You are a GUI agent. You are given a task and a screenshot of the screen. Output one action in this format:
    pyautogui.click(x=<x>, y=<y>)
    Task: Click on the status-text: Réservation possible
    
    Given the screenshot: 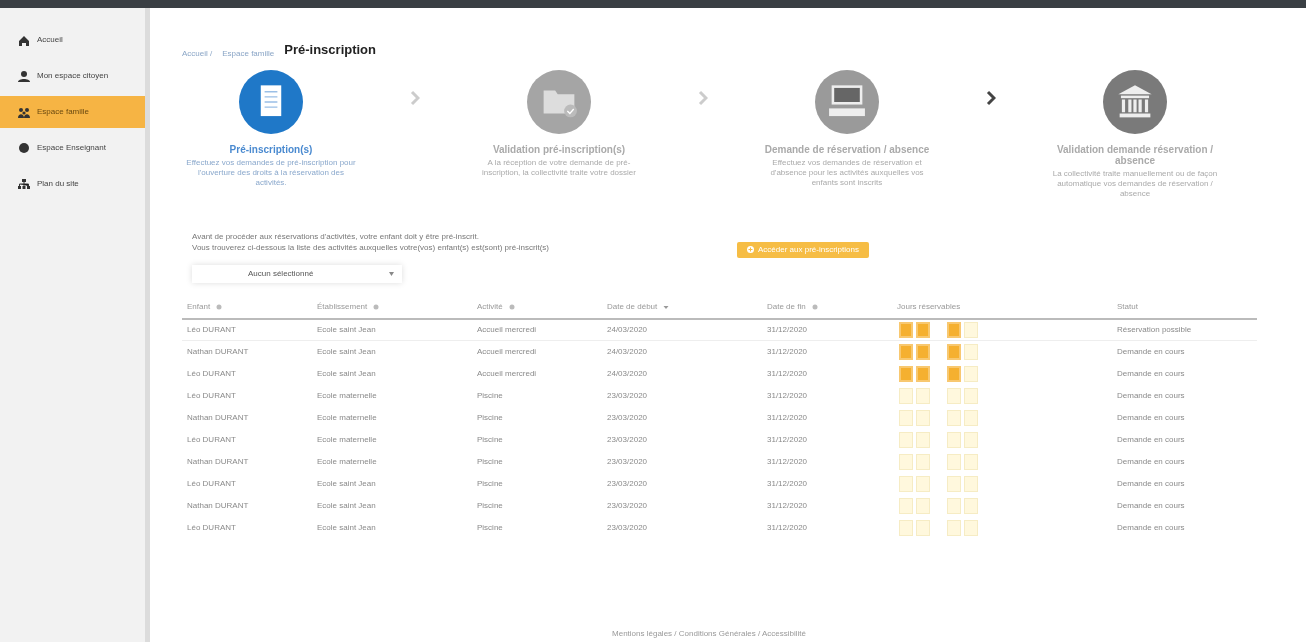 What is the action you would take?
    pyautogui.click(x=1154, y=329)
    